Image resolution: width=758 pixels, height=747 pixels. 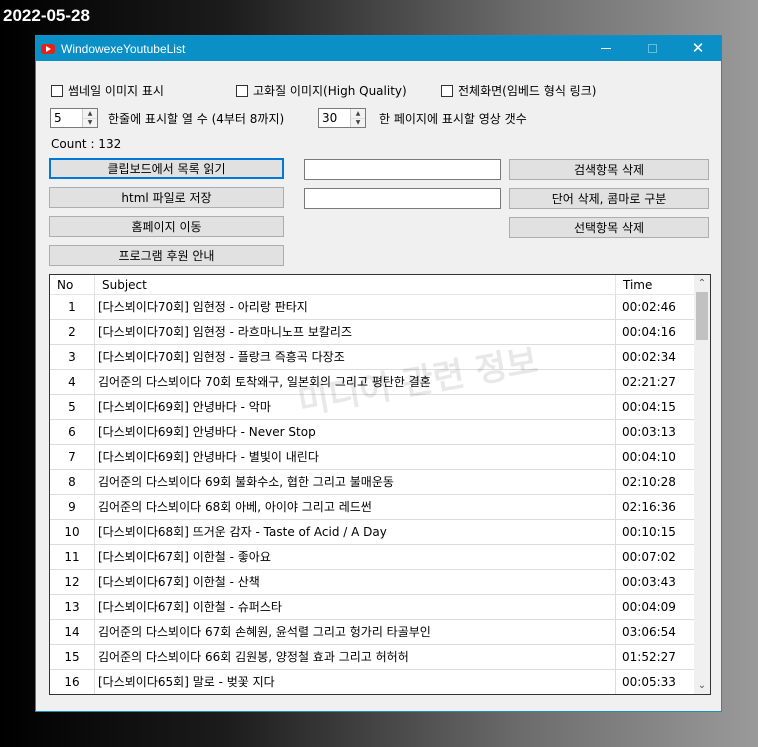 What do you see at coordinates (355, 507) in the screenshot?
I see `cell-subject: 김어준의 다스뵈이다 68회 아베, 아이야 그리고 레드썬` at bounding box center [355, 507].